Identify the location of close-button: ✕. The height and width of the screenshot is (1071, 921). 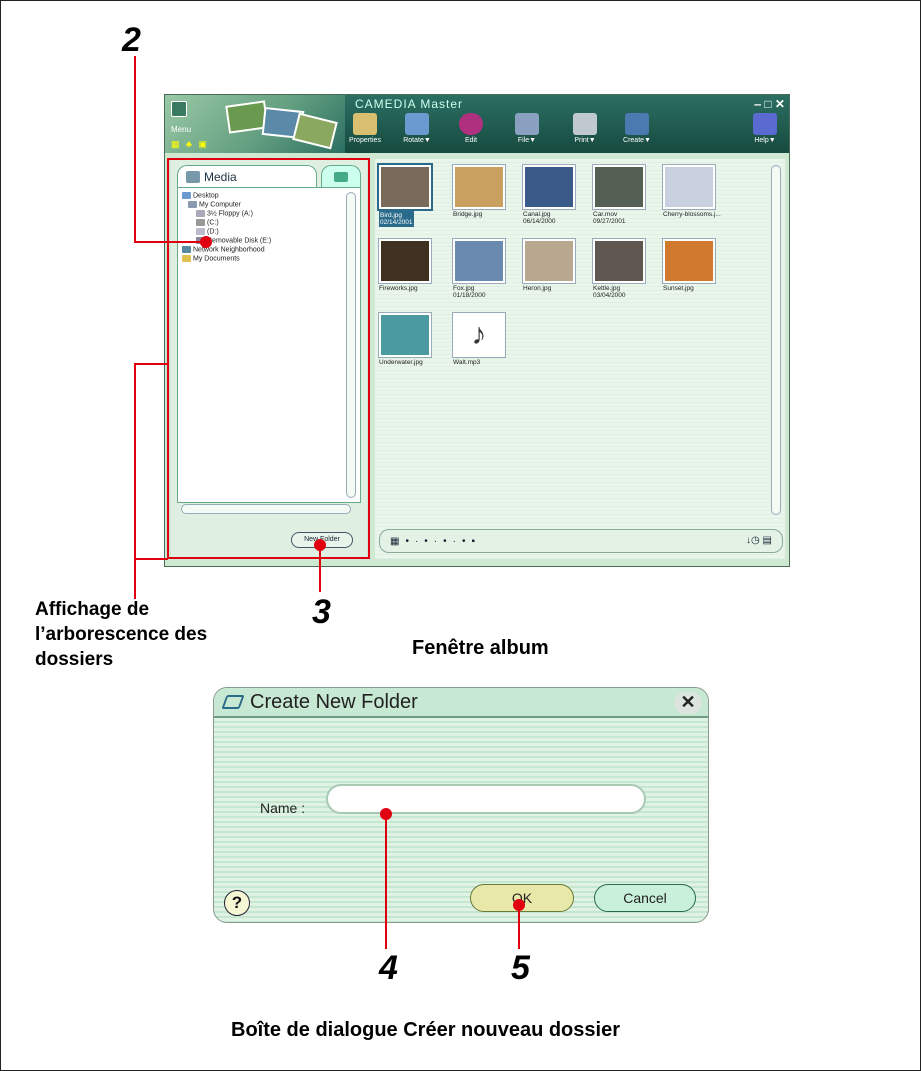
(688, 703).